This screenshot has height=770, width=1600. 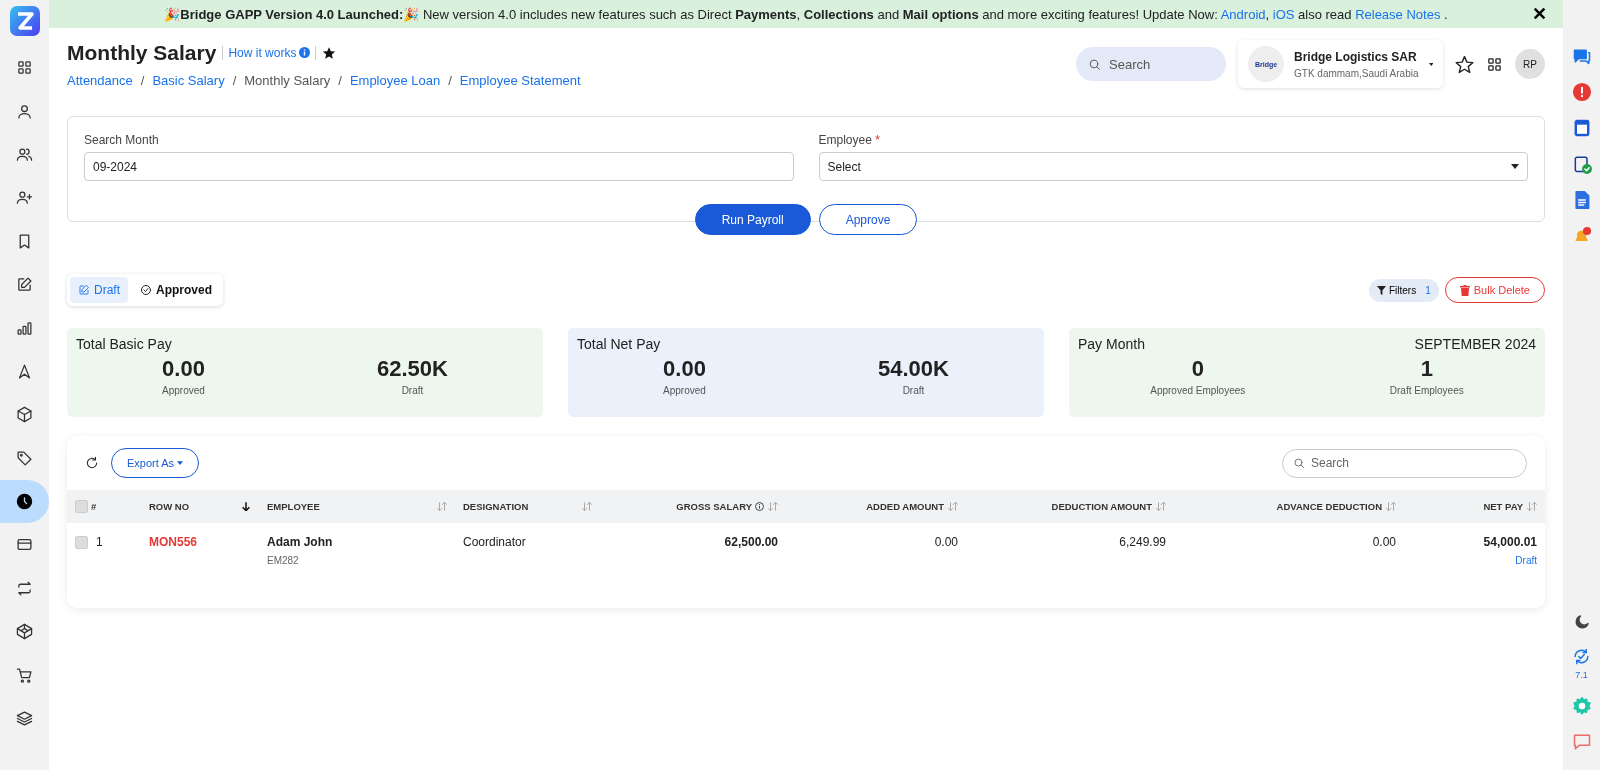 What do you see at coordinates (1070, 506) in the screenshot?
I see `column-header: DEDUCTION AMOUNT` at bounding box center [1070, 506].